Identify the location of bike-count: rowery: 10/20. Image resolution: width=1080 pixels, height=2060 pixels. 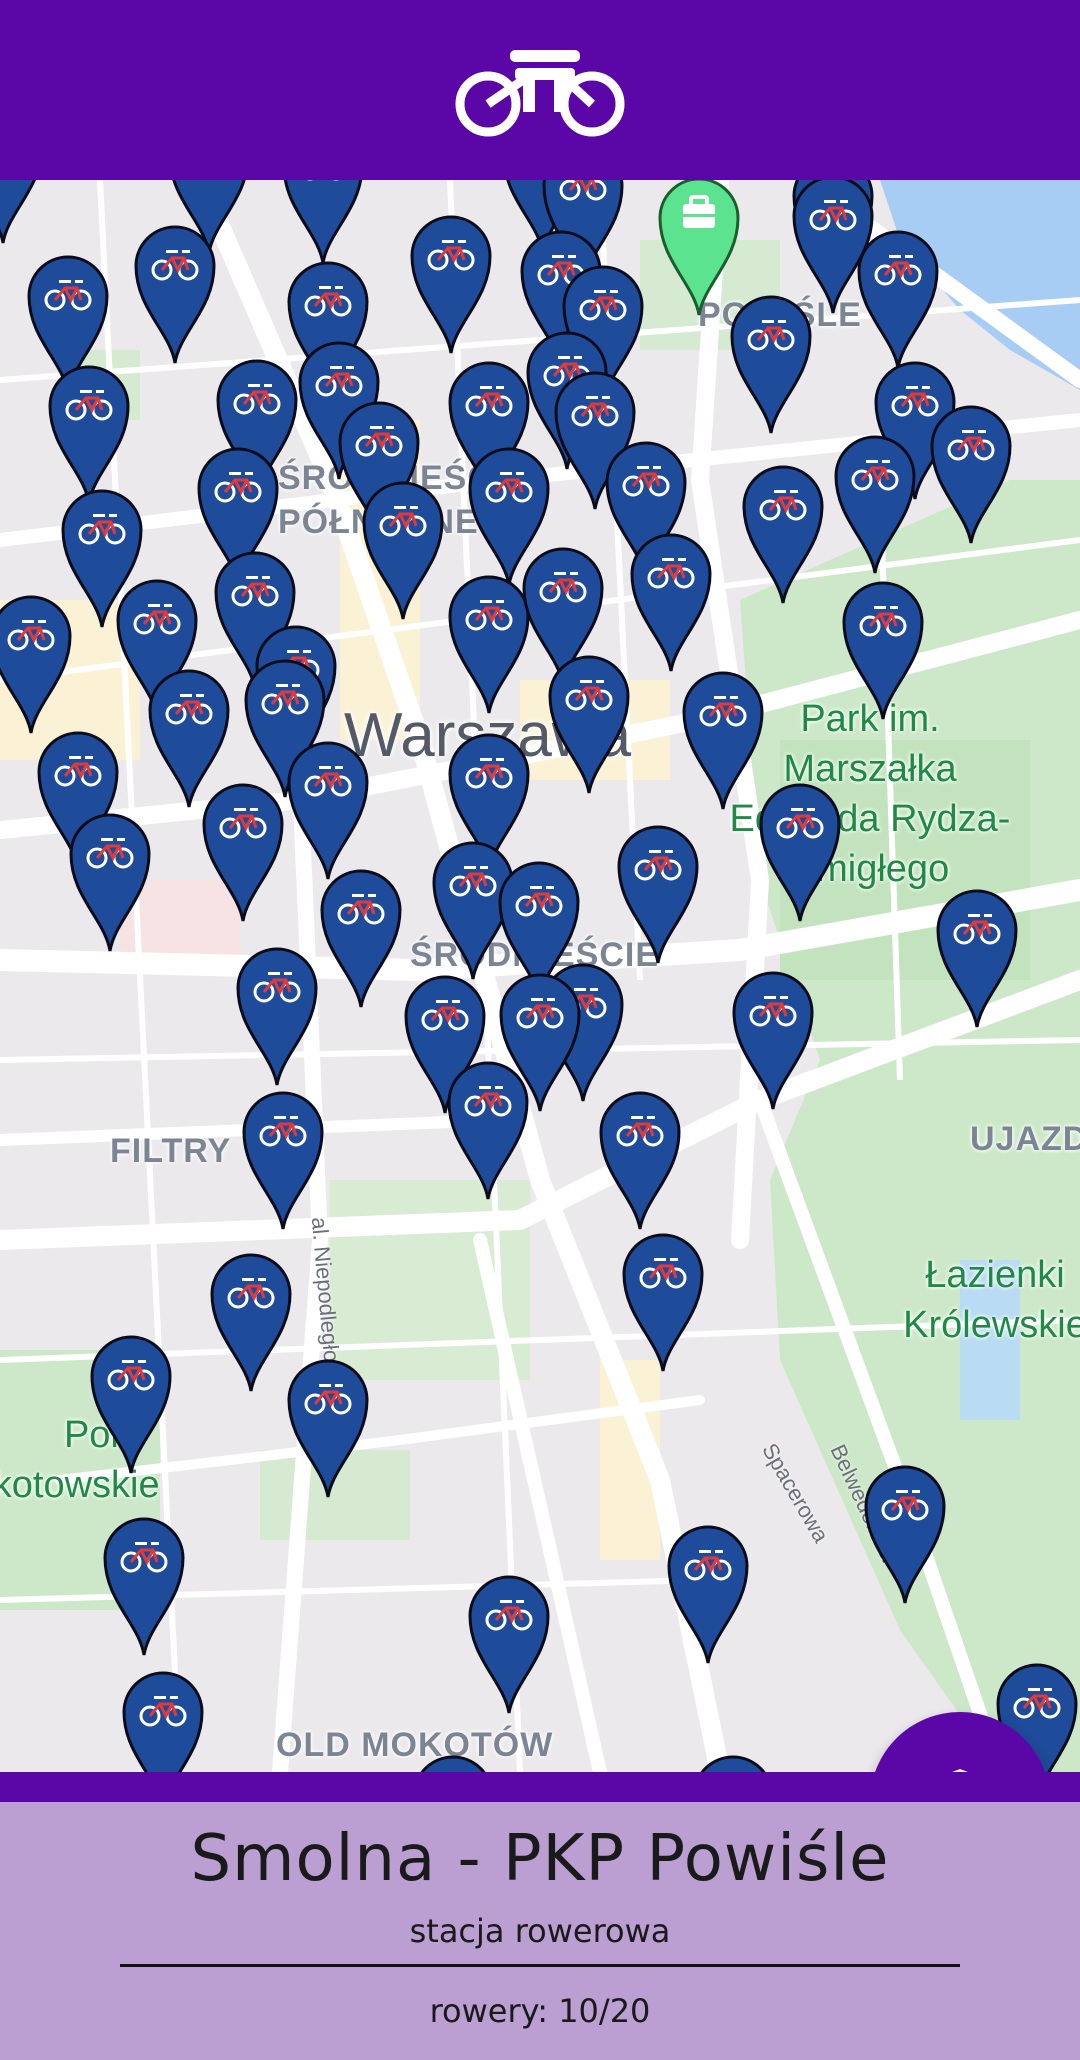
(540, 2011).